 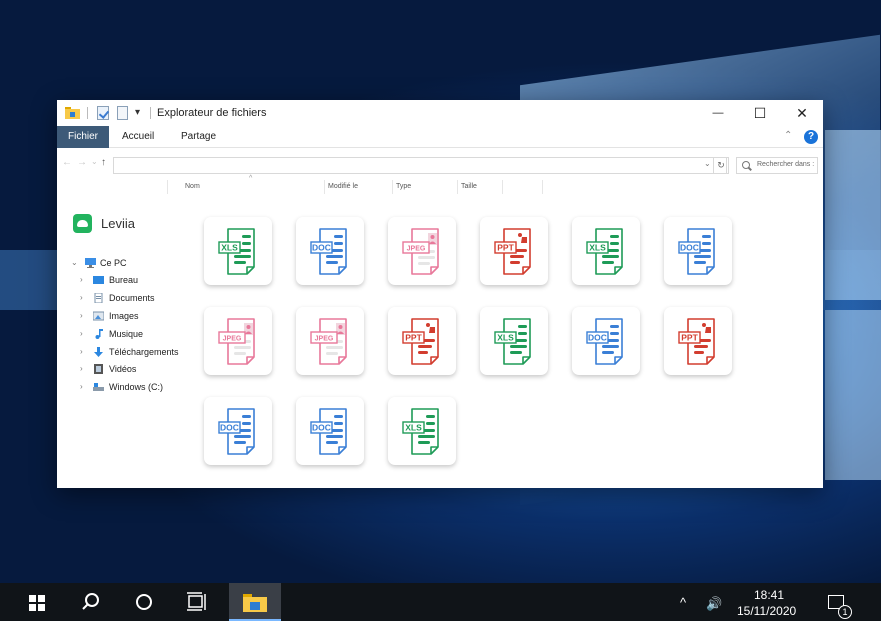 I want to click on task-view-icon, so click(x=196, y=601).